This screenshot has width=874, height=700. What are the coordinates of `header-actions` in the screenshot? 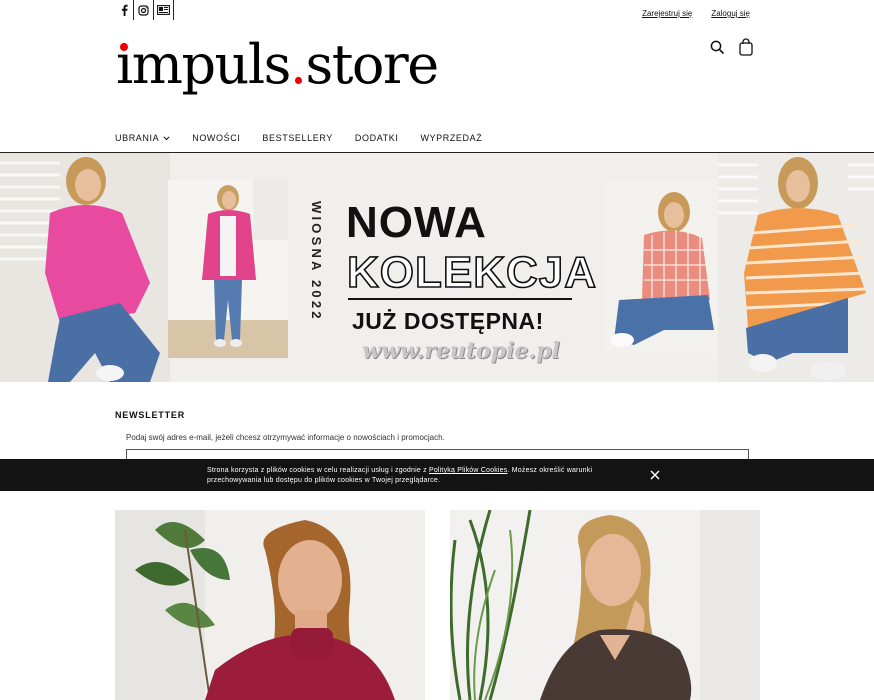 It's located at (731, 49).